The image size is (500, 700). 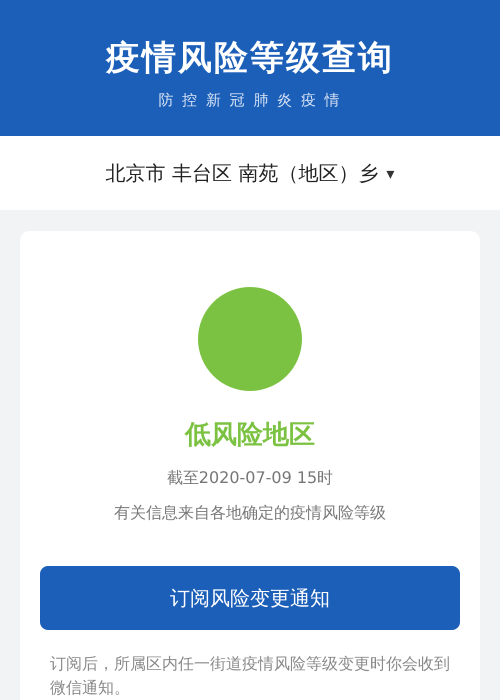 I want to click on subscribe-note: 订阅后，所属区内任一街道疫情风险等级变更时你会收到微信通知。, so click(x=250, y=676).